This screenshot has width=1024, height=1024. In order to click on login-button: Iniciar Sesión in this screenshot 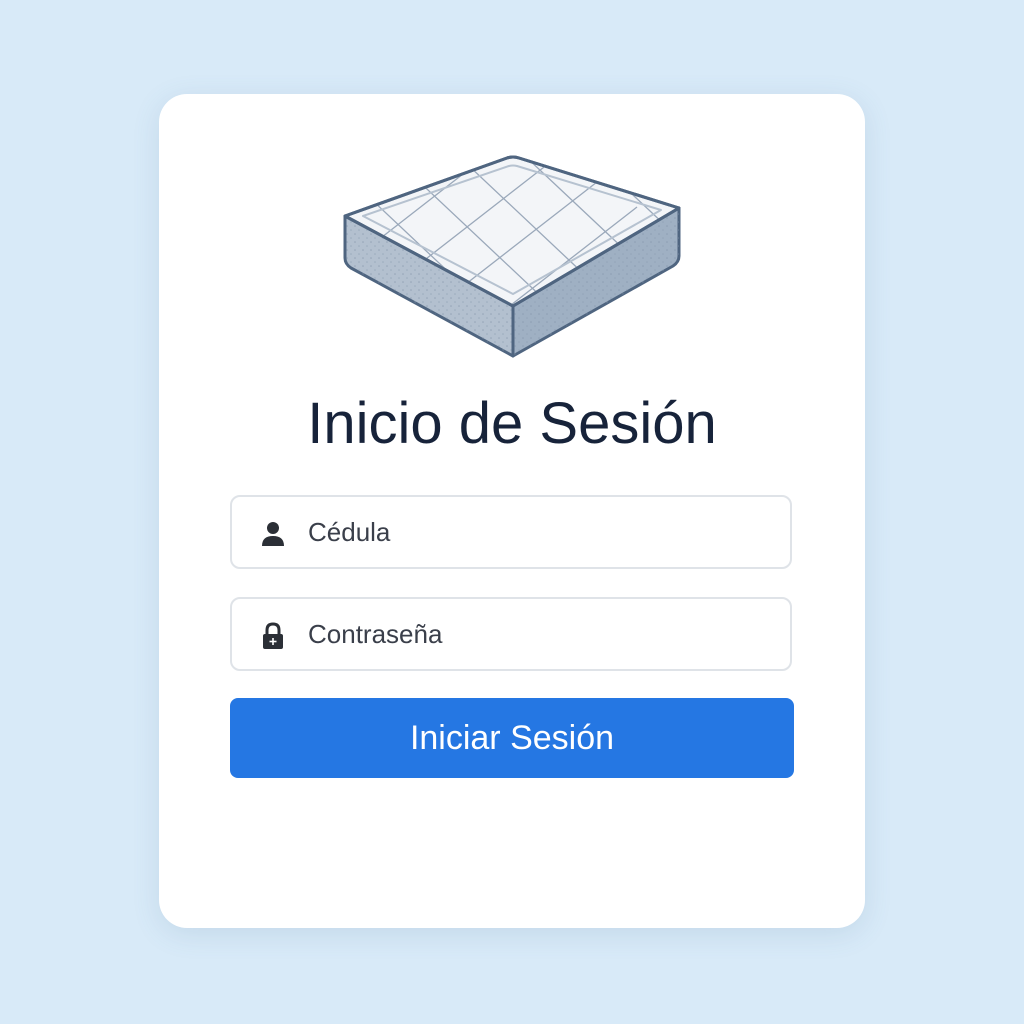, I will do `click(512, 738)`.